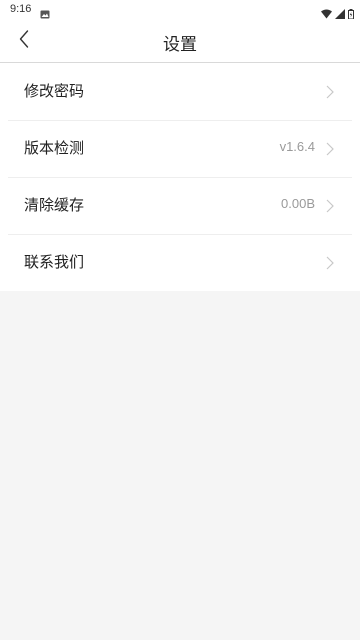 The width and height of the screenshot is (360, 640). I want to click on version-check-row: 版本检测 v1.6.4, so click(180, 148).